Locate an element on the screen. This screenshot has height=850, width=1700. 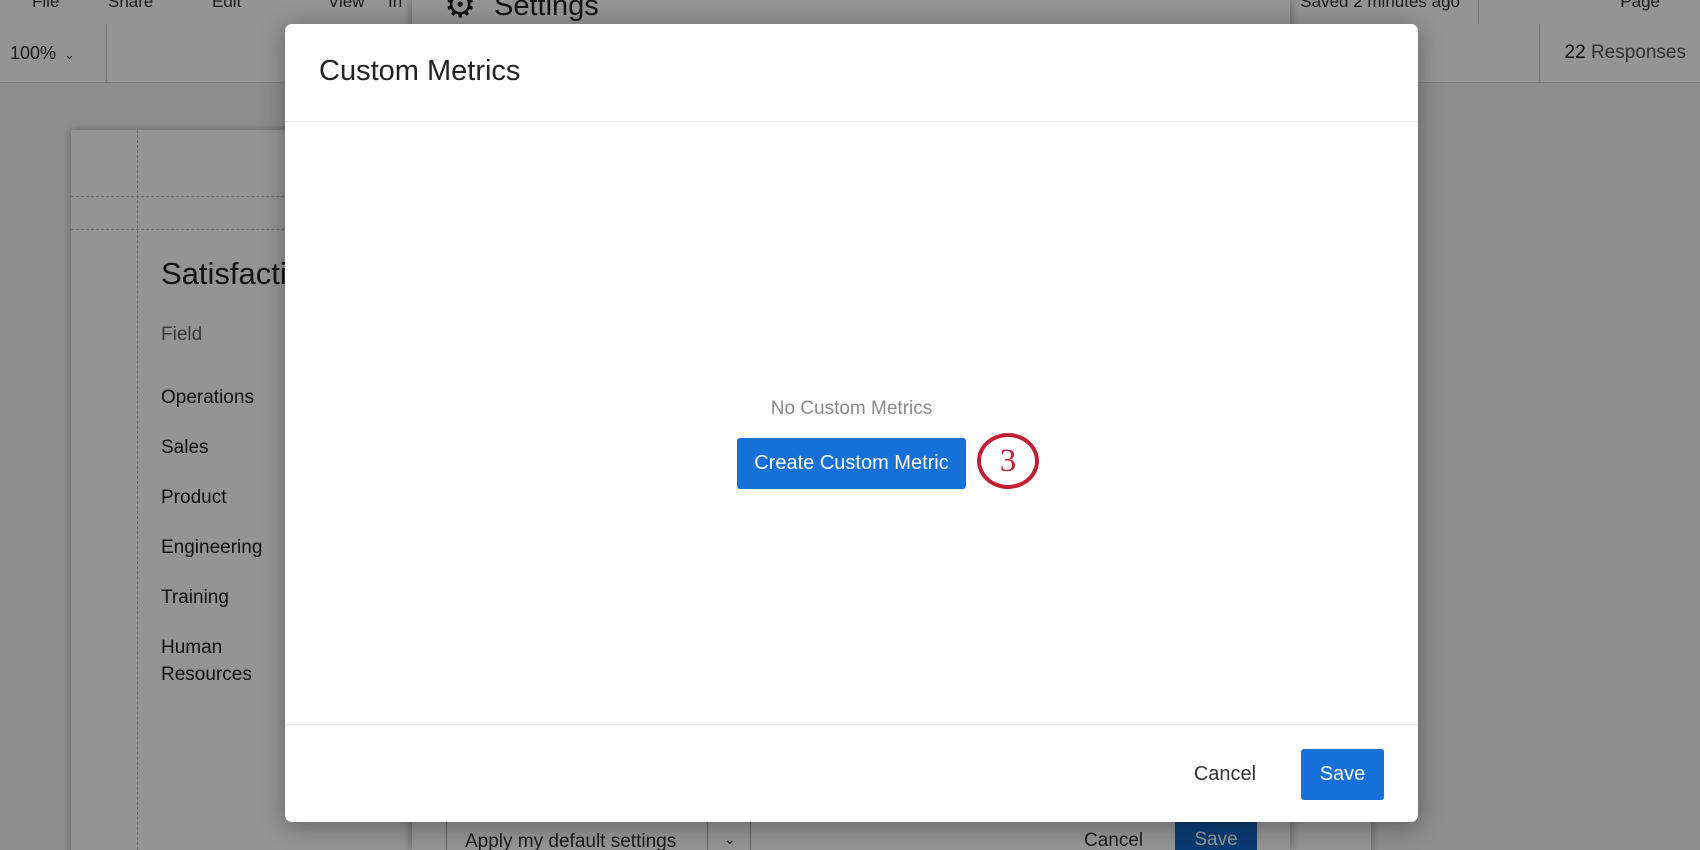
empty-state-text: No Custom Metrics is located at coordinates (851, 408).